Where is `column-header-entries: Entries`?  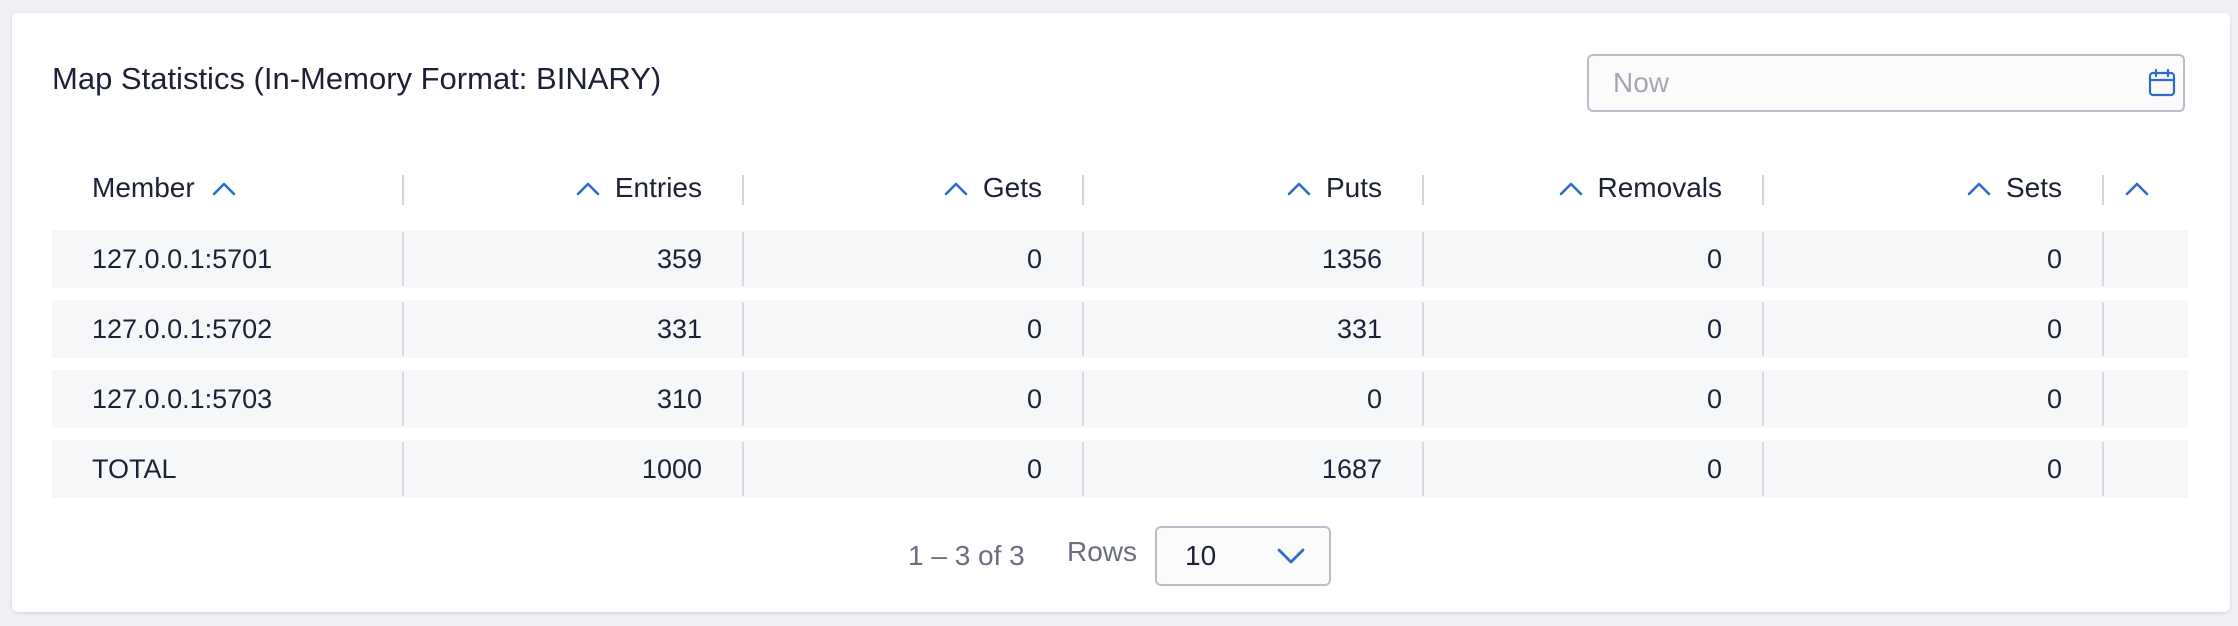 column-header-entries: Entries is located at coordinates (573, 188).